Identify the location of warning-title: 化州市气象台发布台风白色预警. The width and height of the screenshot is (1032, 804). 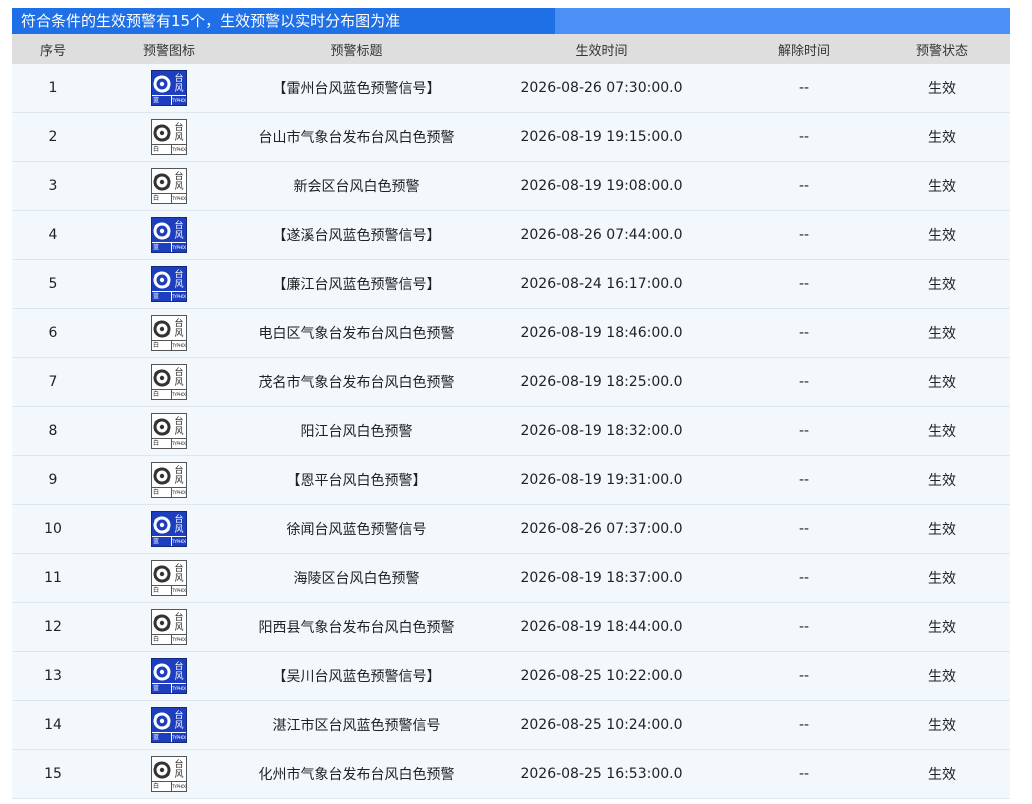
(356, 774).